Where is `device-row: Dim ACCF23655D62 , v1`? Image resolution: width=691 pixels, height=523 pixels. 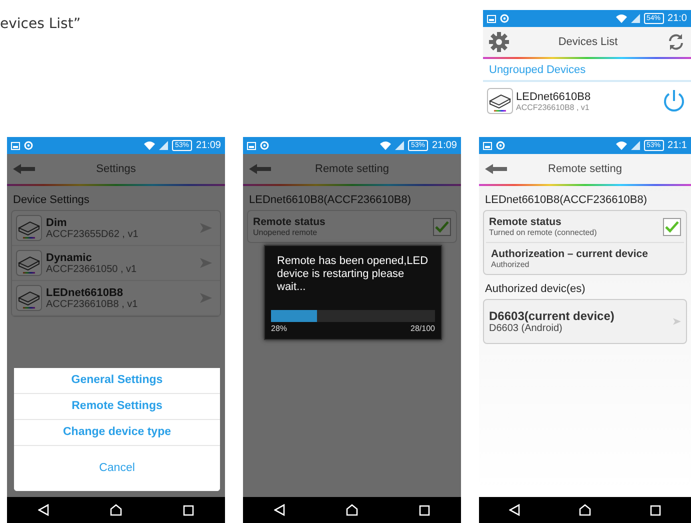 device-row: Dim ACCF23655D62 , v1 is located at coordinates (116, 228).